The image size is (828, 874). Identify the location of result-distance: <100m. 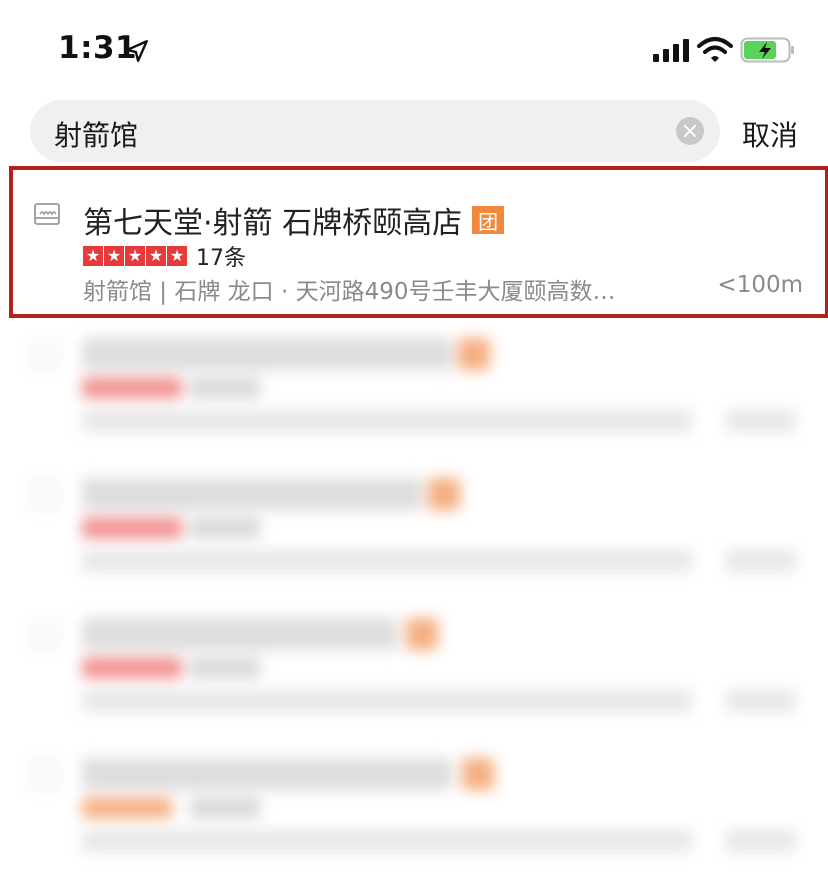
(760, 285).